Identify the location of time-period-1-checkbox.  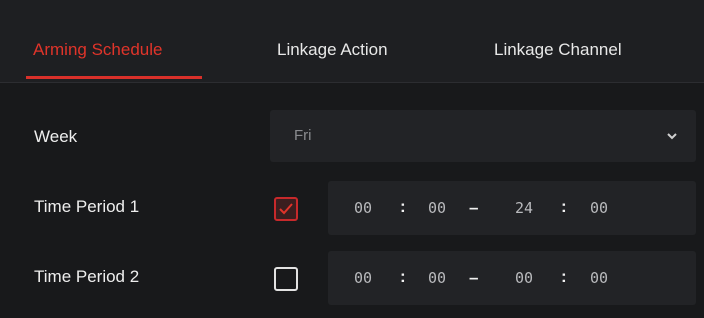
(286, 209).